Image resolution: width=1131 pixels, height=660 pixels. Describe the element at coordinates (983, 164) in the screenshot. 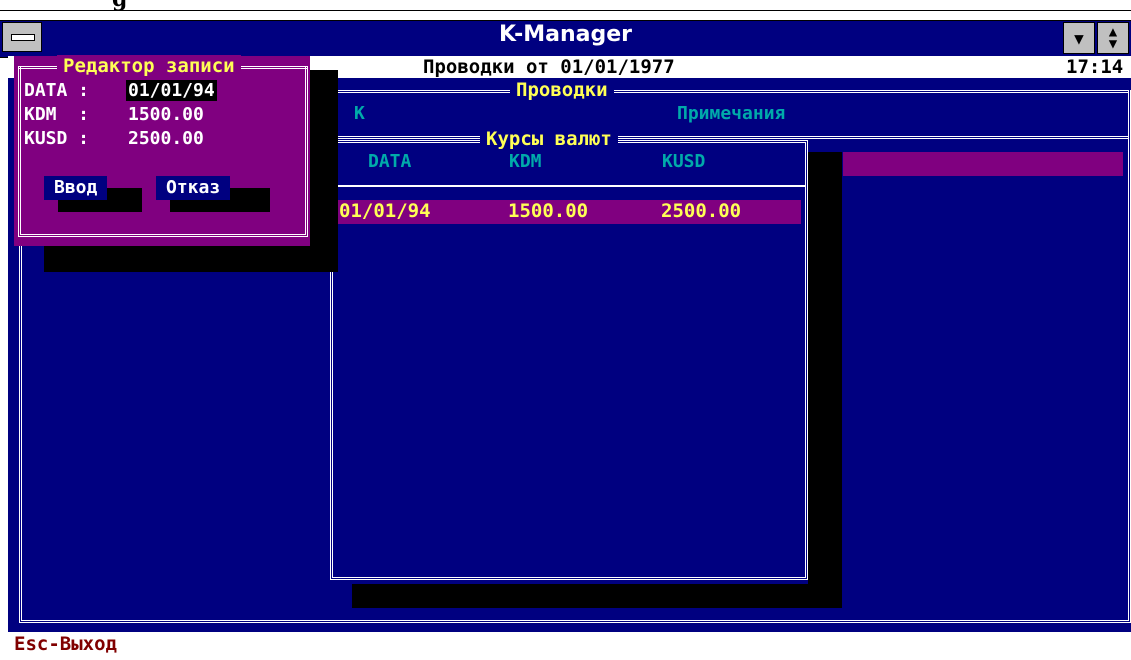

I see `postings-selected-row` at that location.